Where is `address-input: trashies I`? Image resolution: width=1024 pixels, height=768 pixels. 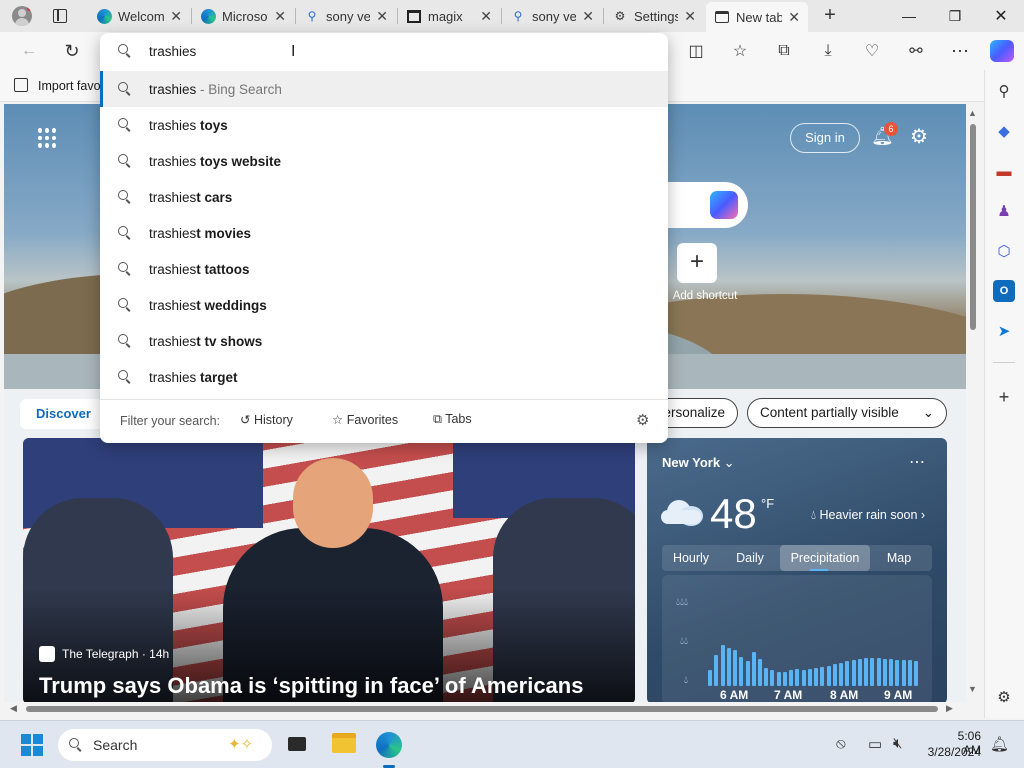
address-input: trashies I is located at coordinates (384, 51).